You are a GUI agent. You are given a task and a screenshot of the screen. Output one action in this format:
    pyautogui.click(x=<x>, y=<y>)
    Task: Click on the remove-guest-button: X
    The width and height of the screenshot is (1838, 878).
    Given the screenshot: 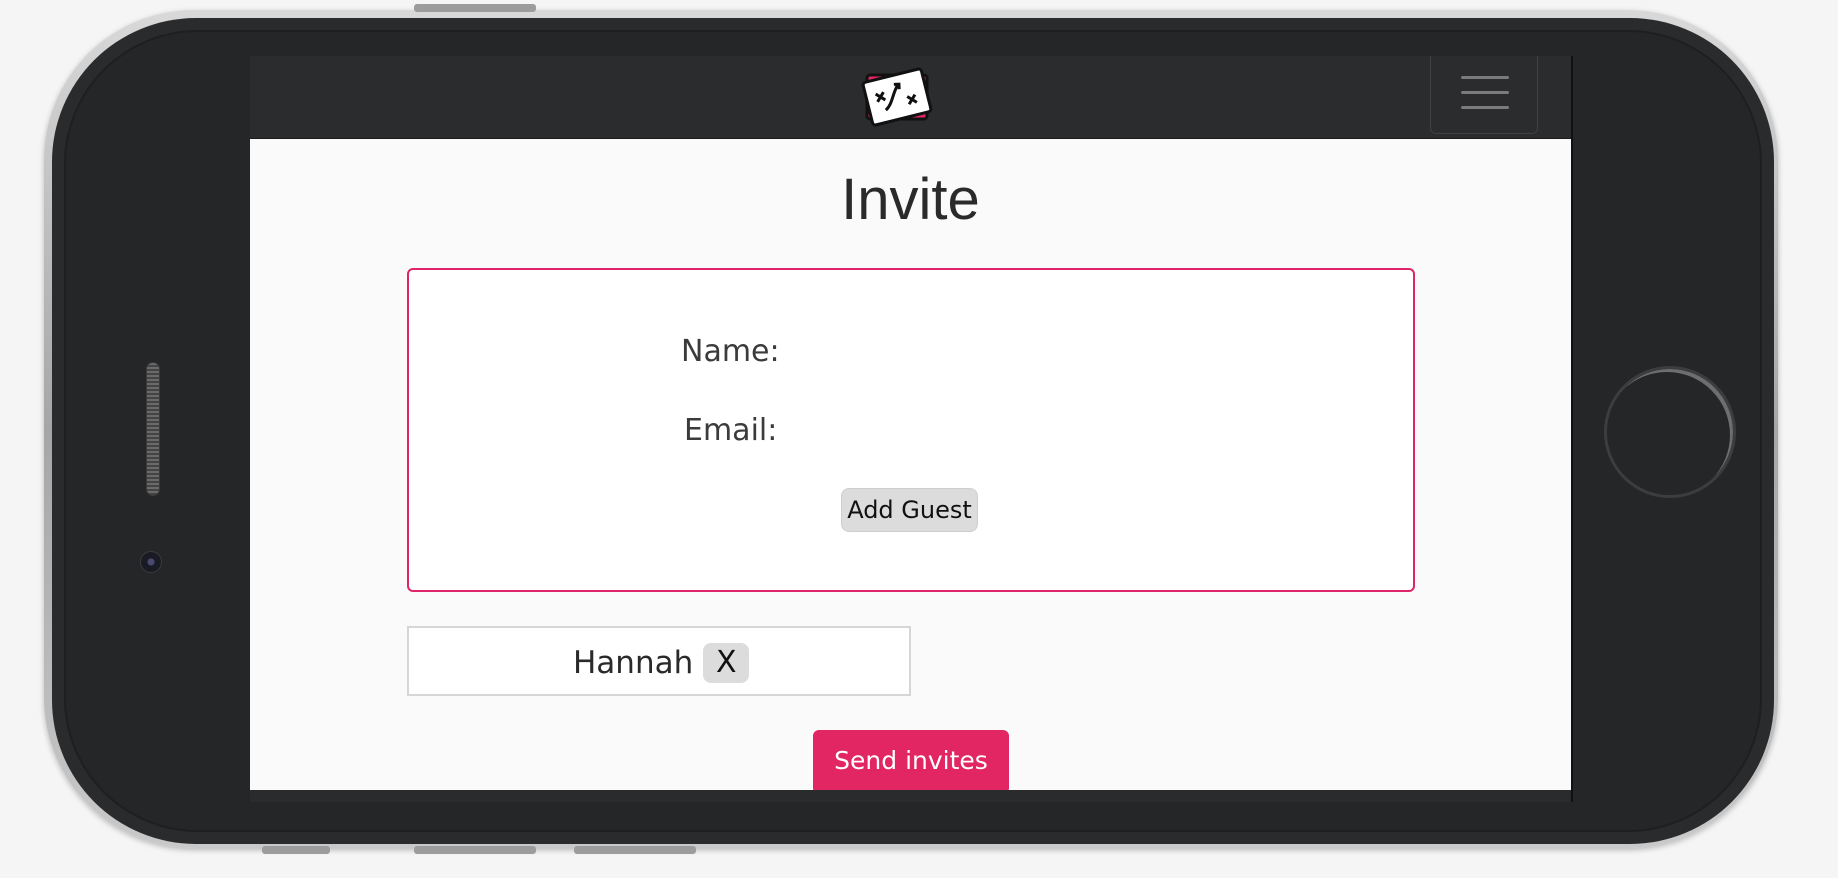 What is the action you would take?
    pyautogui.click(x=726, y=663)
    